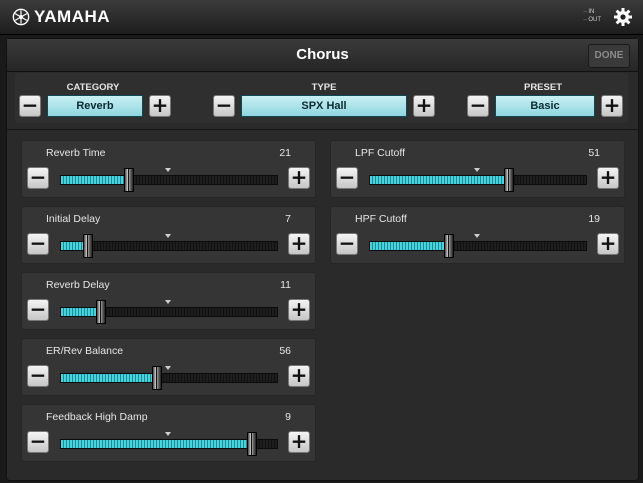 This screenshot has width=643, height=483. Describe the element at coordinates (299, 244) in the screenshot. I see `initial-delay-plus-button: +` at that location.